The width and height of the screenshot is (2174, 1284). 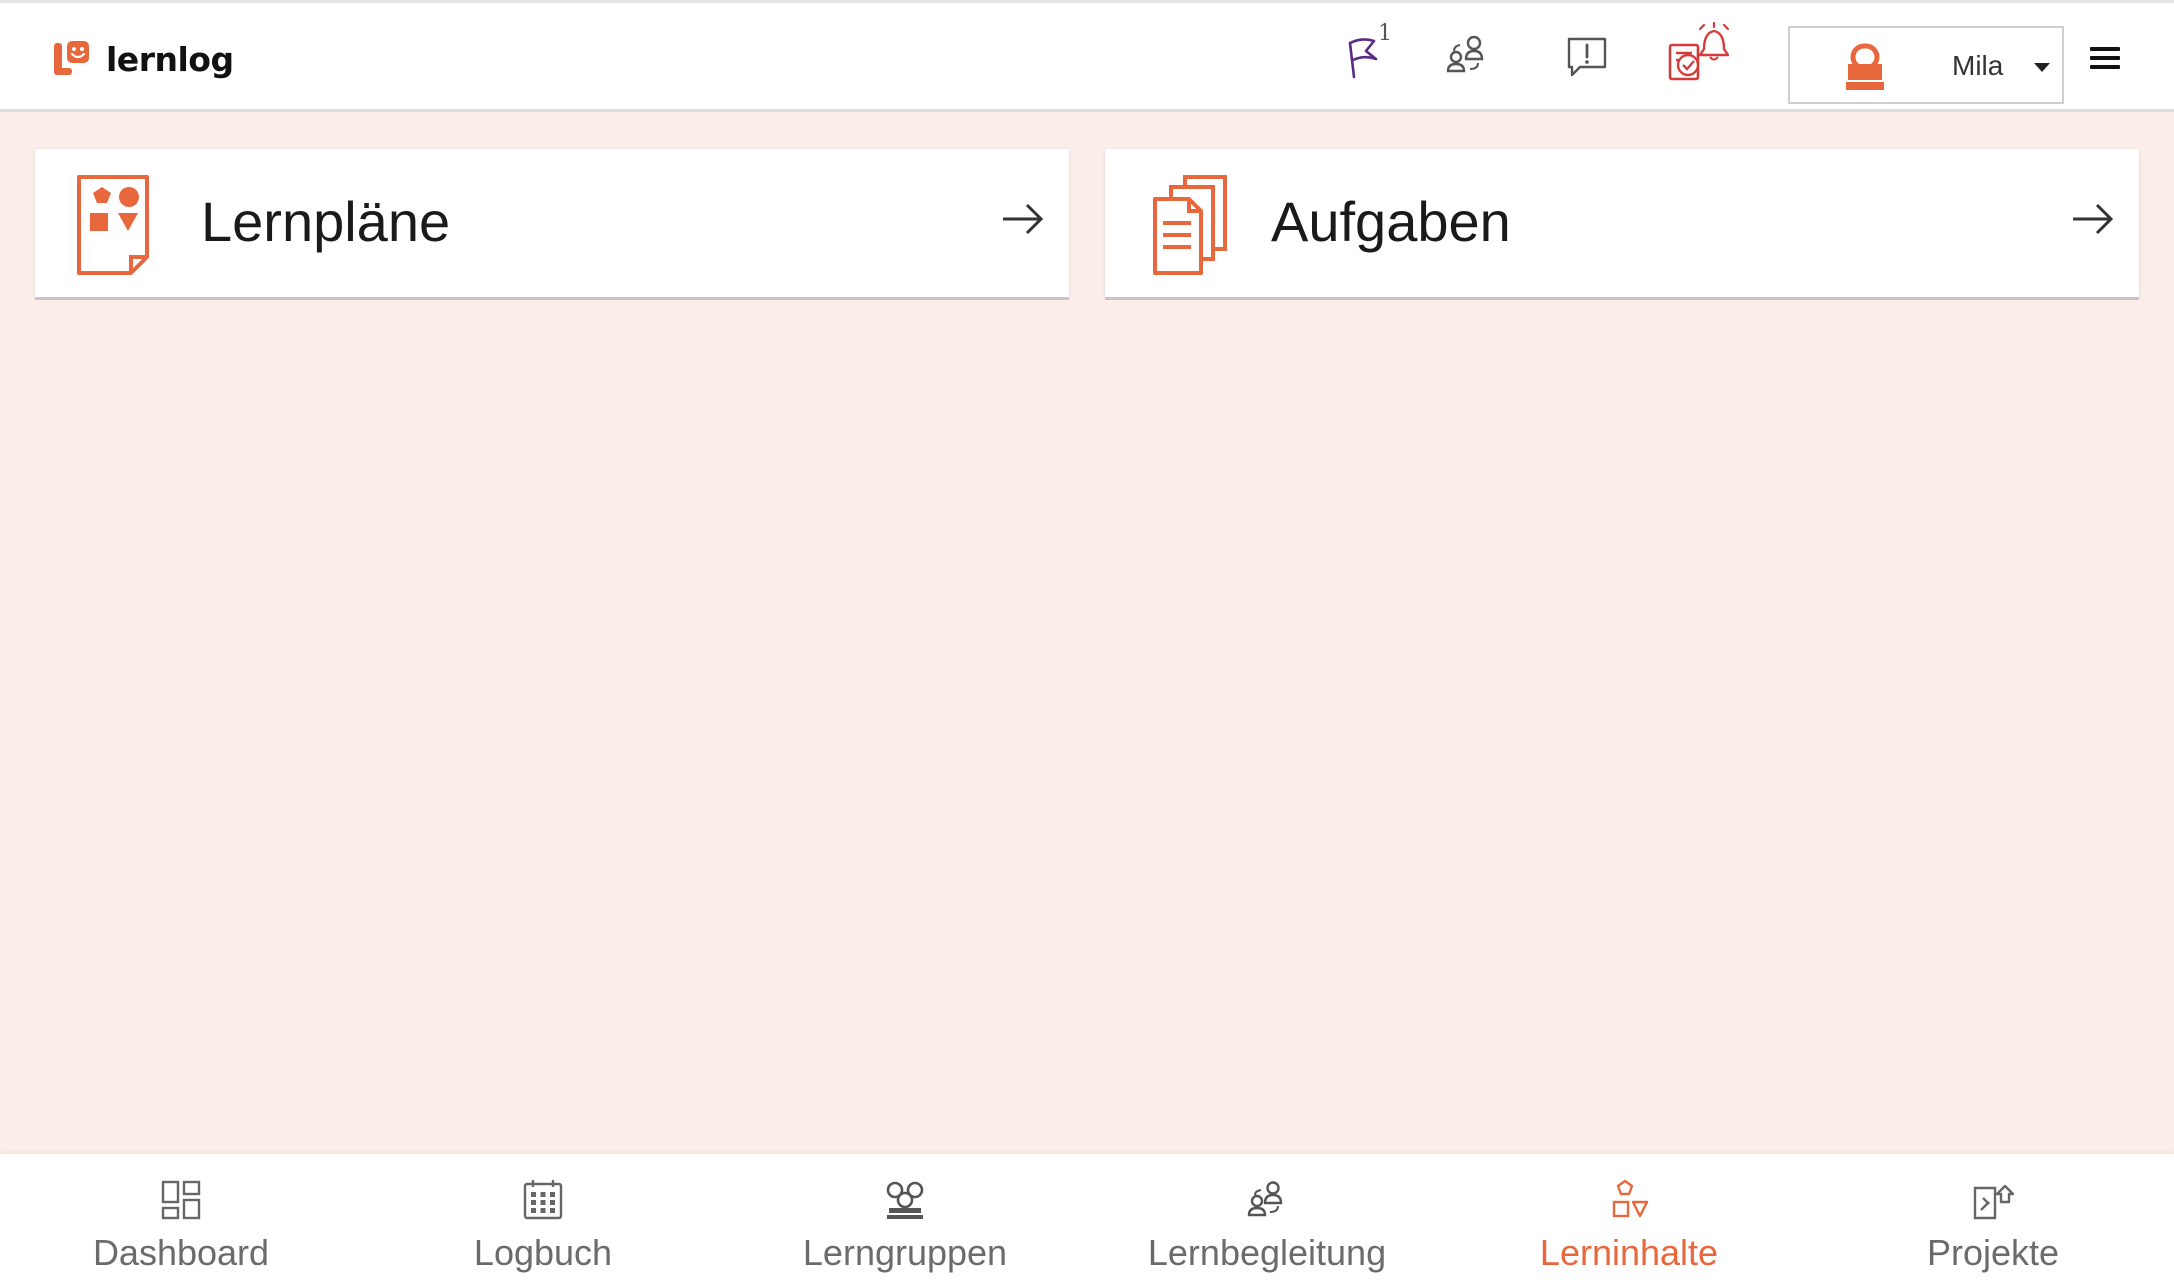 What do you see at coordinates (905, 1252) in the screenshot?
I see `nav-label: Lerngruppen` at bounding box center [905, 1252].